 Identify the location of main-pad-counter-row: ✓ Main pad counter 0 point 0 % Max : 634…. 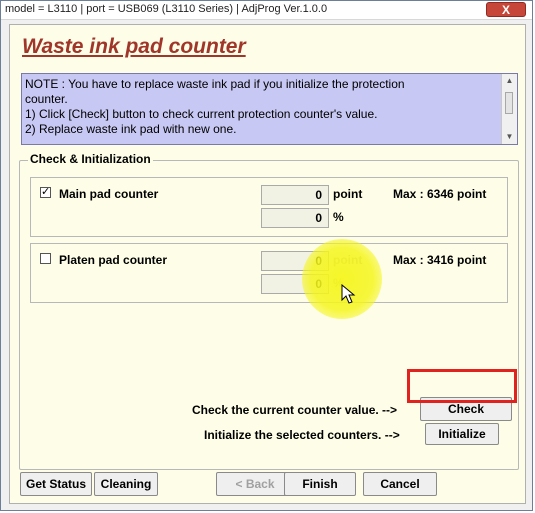
(269, 207).